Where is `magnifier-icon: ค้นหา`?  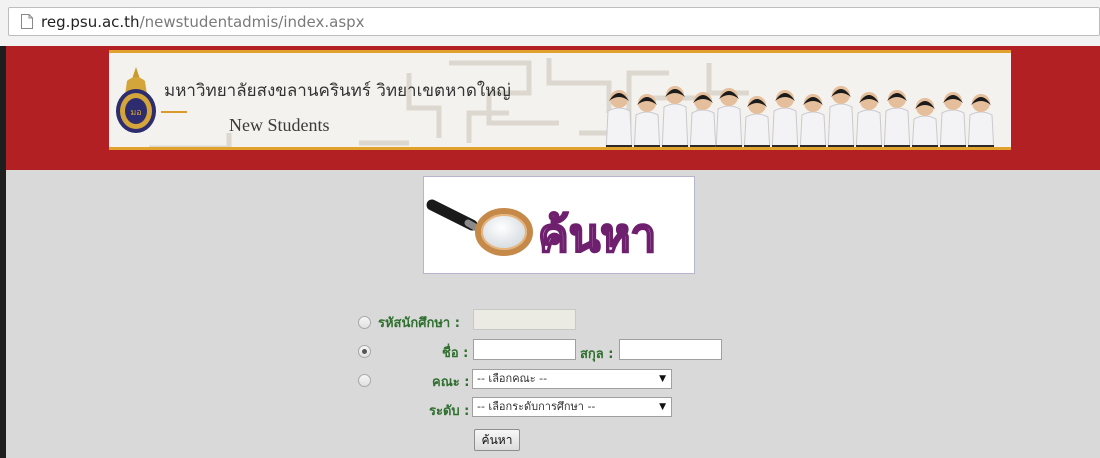 magnifier-icon: ค้นหา is located at coordinates (541, 231).